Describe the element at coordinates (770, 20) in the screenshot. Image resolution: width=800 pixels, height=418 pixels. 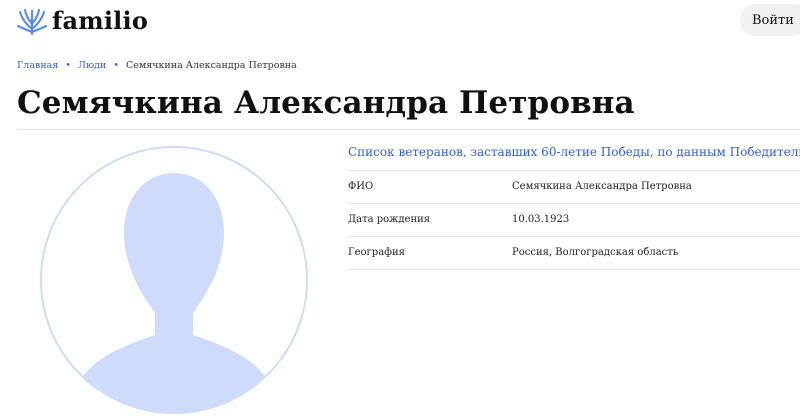
I see `login-button: Войти` at that location.